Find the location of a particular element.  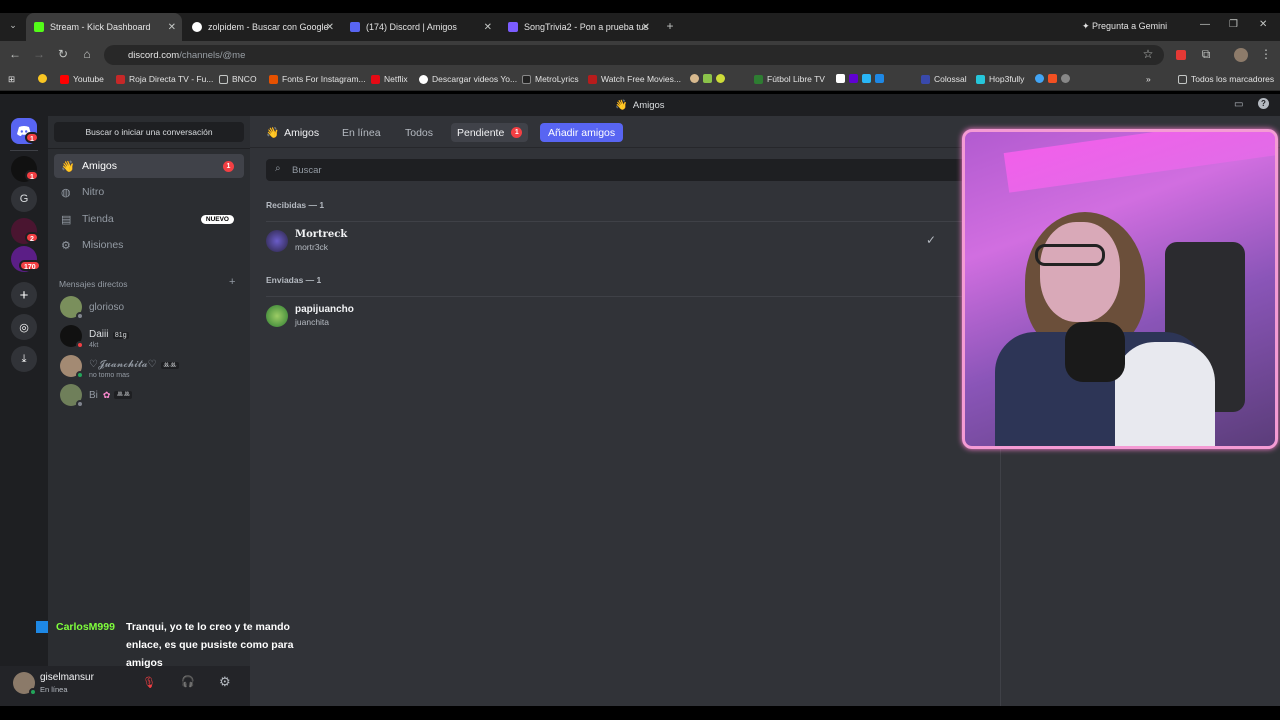

bookmark-hop3fully: Hop3fully is located at coordinates (1000, 79).